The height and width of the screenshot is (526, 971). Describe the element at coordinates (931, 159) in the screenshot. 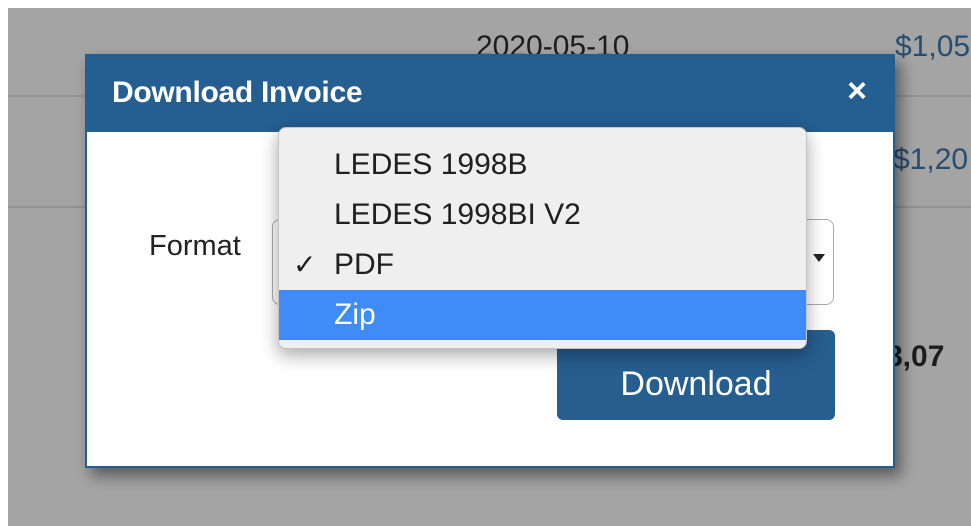

I see `row-amount: $1,20` at that location.